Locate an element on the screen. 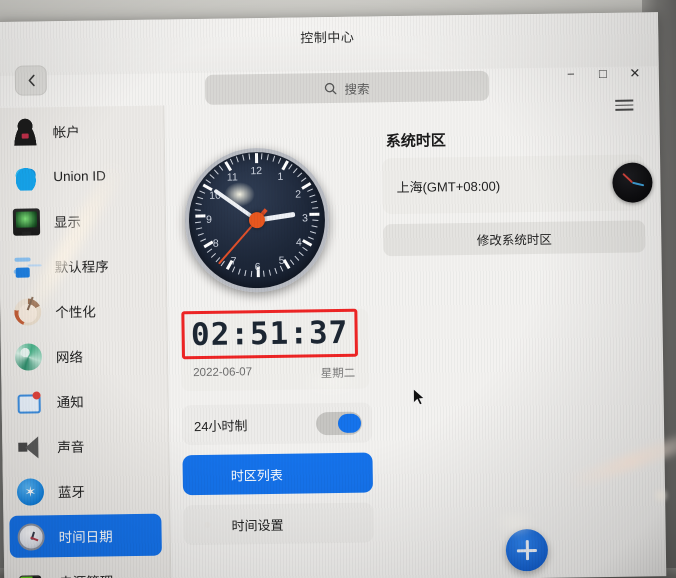 Image resolution: width=676 pixels, height=578 pixels. battery-icon is located at coordinates (31, 573).